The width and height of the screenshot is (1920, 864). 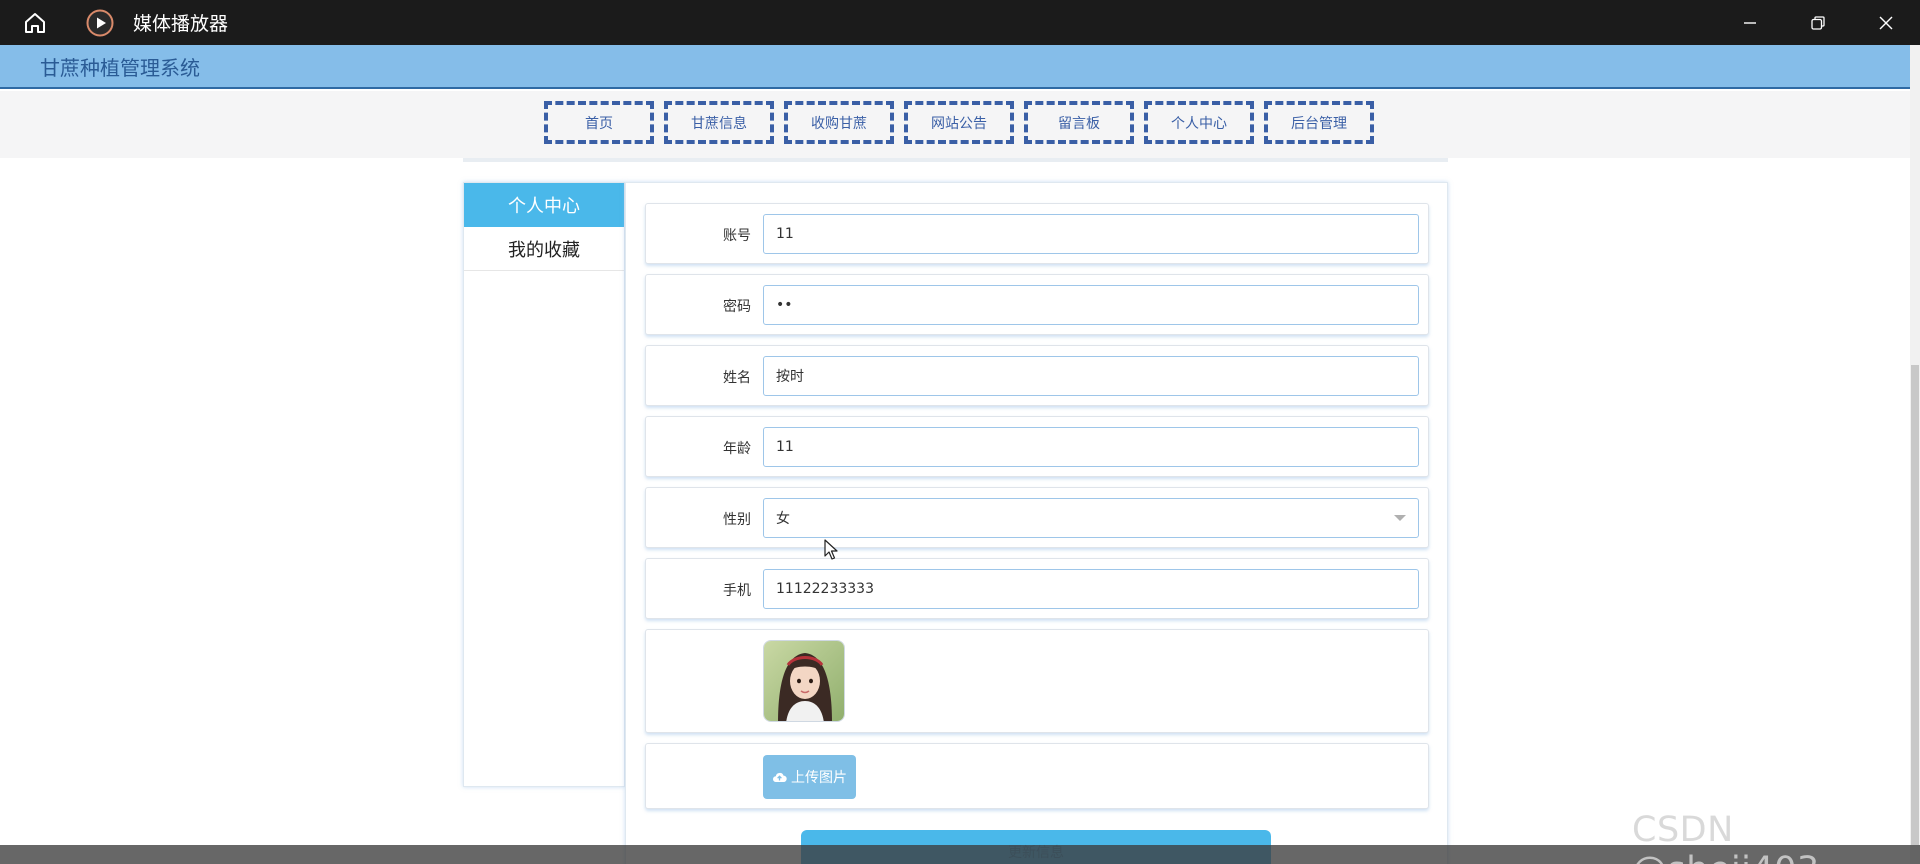 I want to click on form-row-name: 姓名 按时, so click(x=1037, y=375).